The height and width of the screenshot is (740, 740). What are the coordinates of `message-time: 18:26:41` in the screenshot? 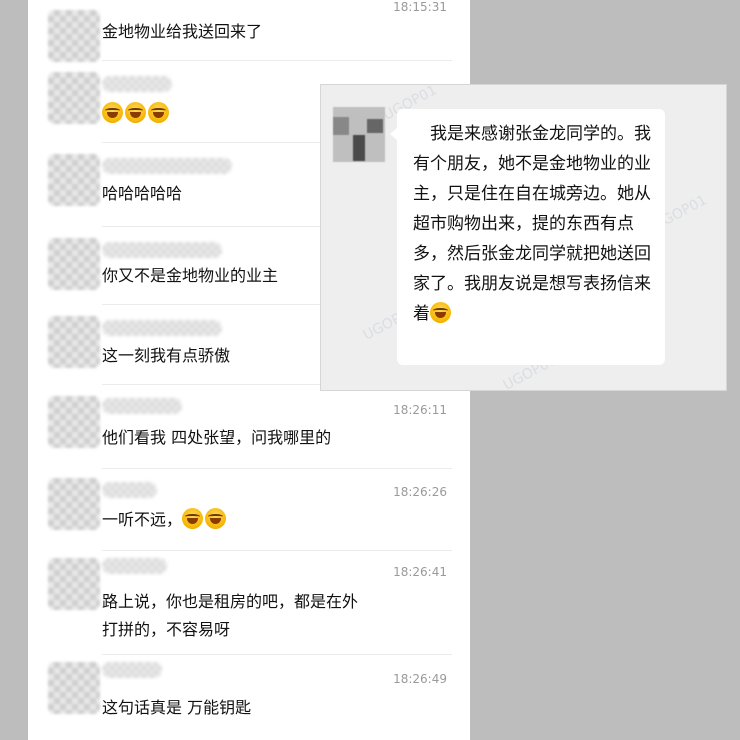 It's located at (420, 572).